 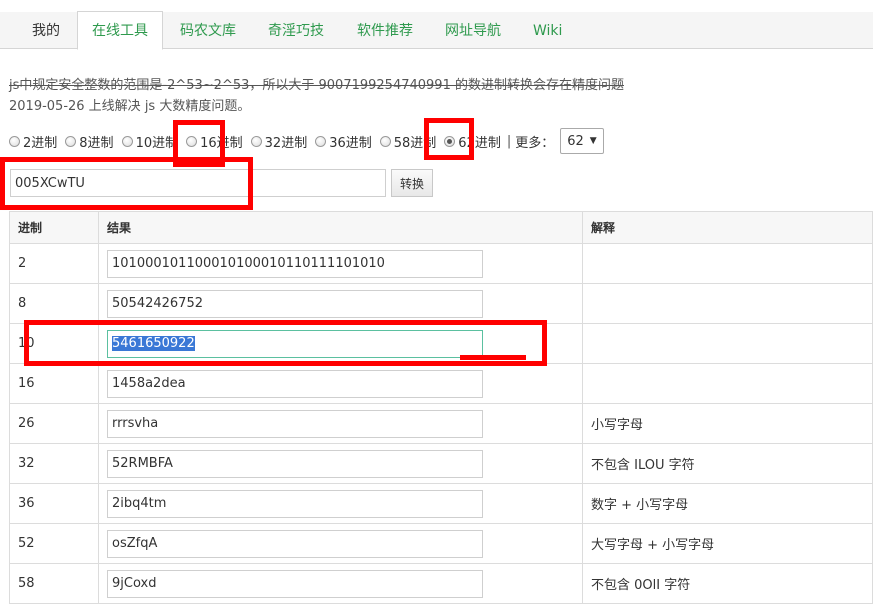 I want to click on table-row: 36 数字 + 小写字母, so click(x=441, y=503).